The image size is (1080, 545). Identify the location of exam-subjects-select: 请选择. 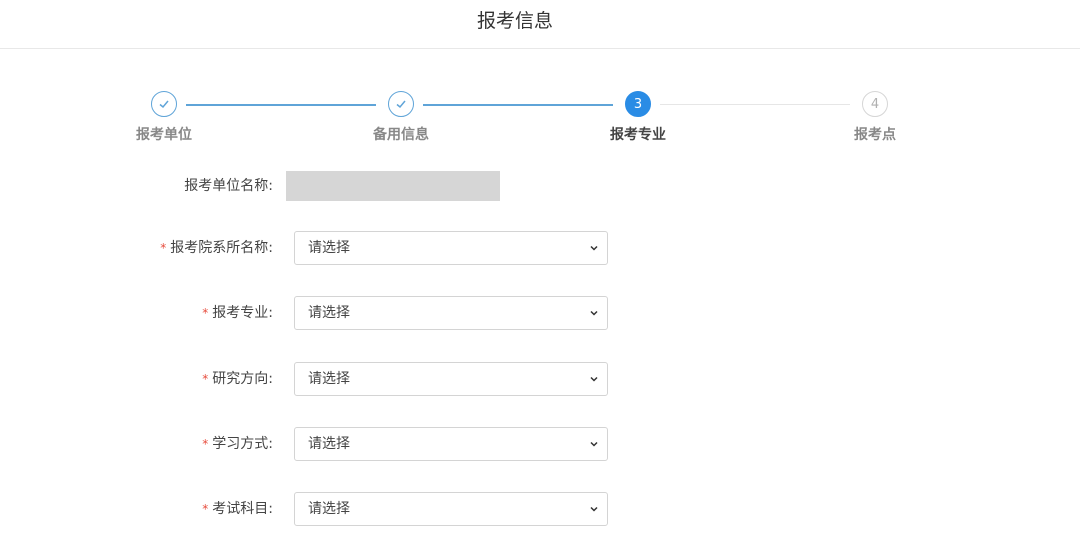
(451, 509).